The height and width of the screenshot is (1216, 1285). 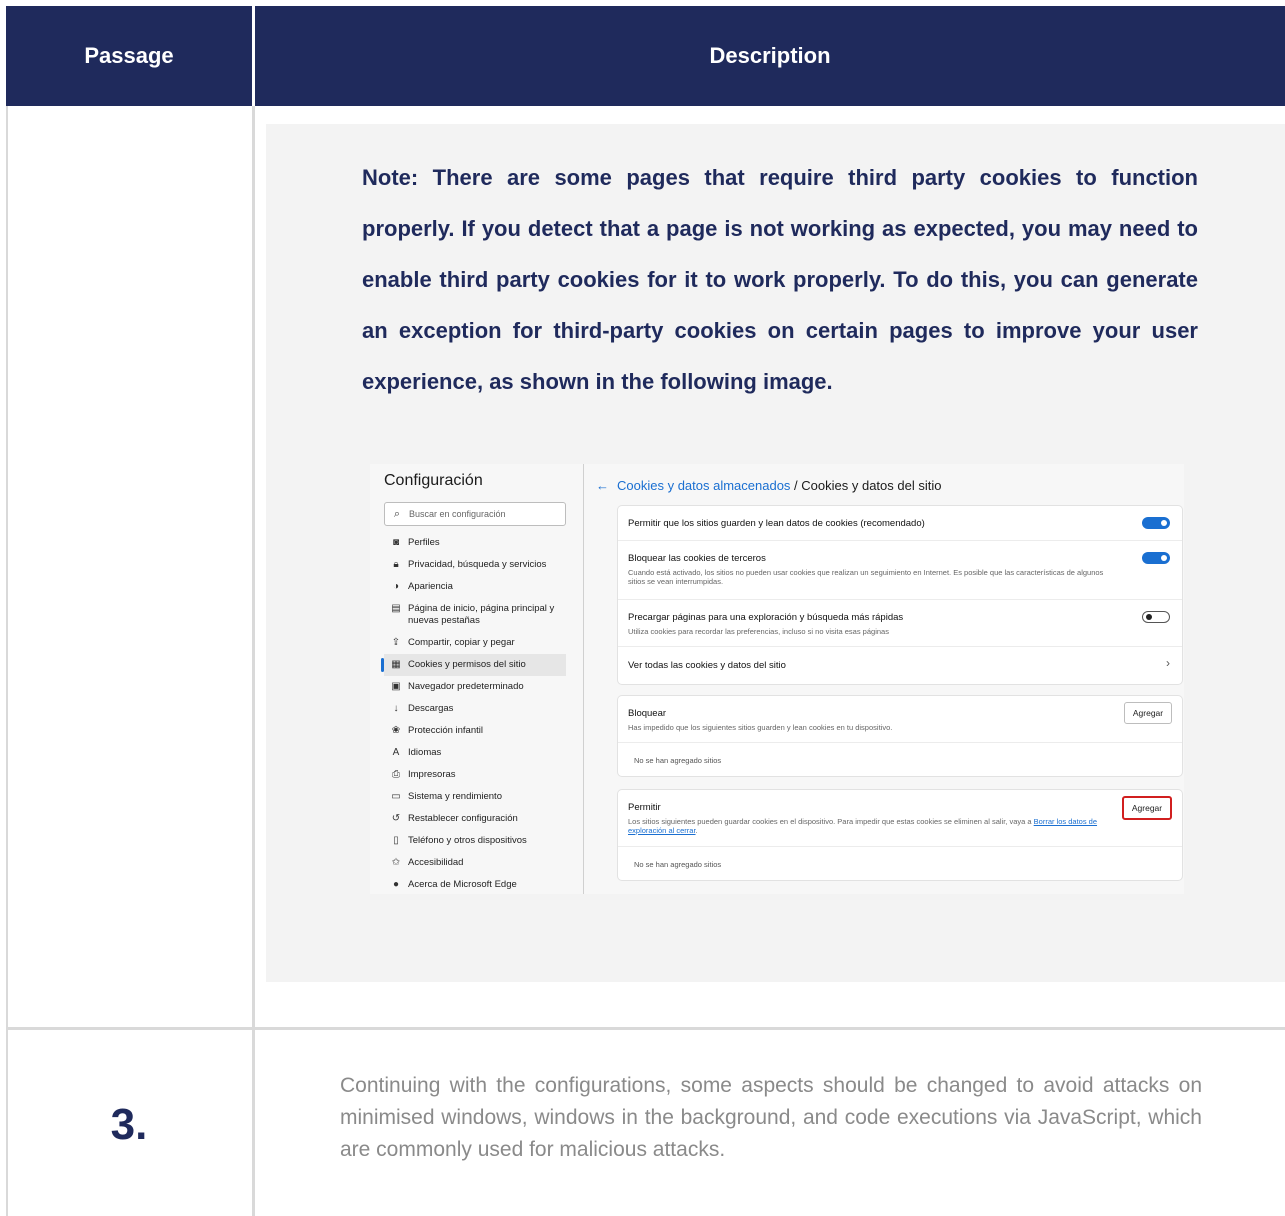 I want to click on sidebar-item: ▦ Cookies y permisos del sitio, so click(x=473, y=665).